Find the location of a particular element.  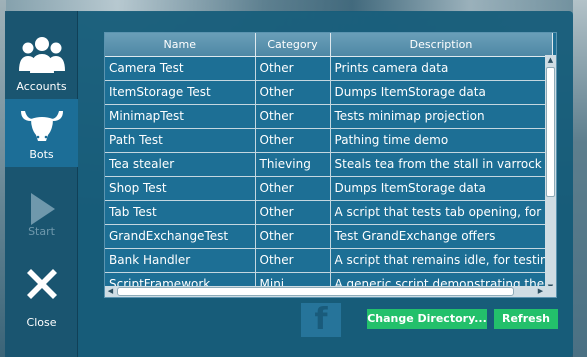

table-row: Camera Test Other Prints camera data is located at coordinates (329, 68).